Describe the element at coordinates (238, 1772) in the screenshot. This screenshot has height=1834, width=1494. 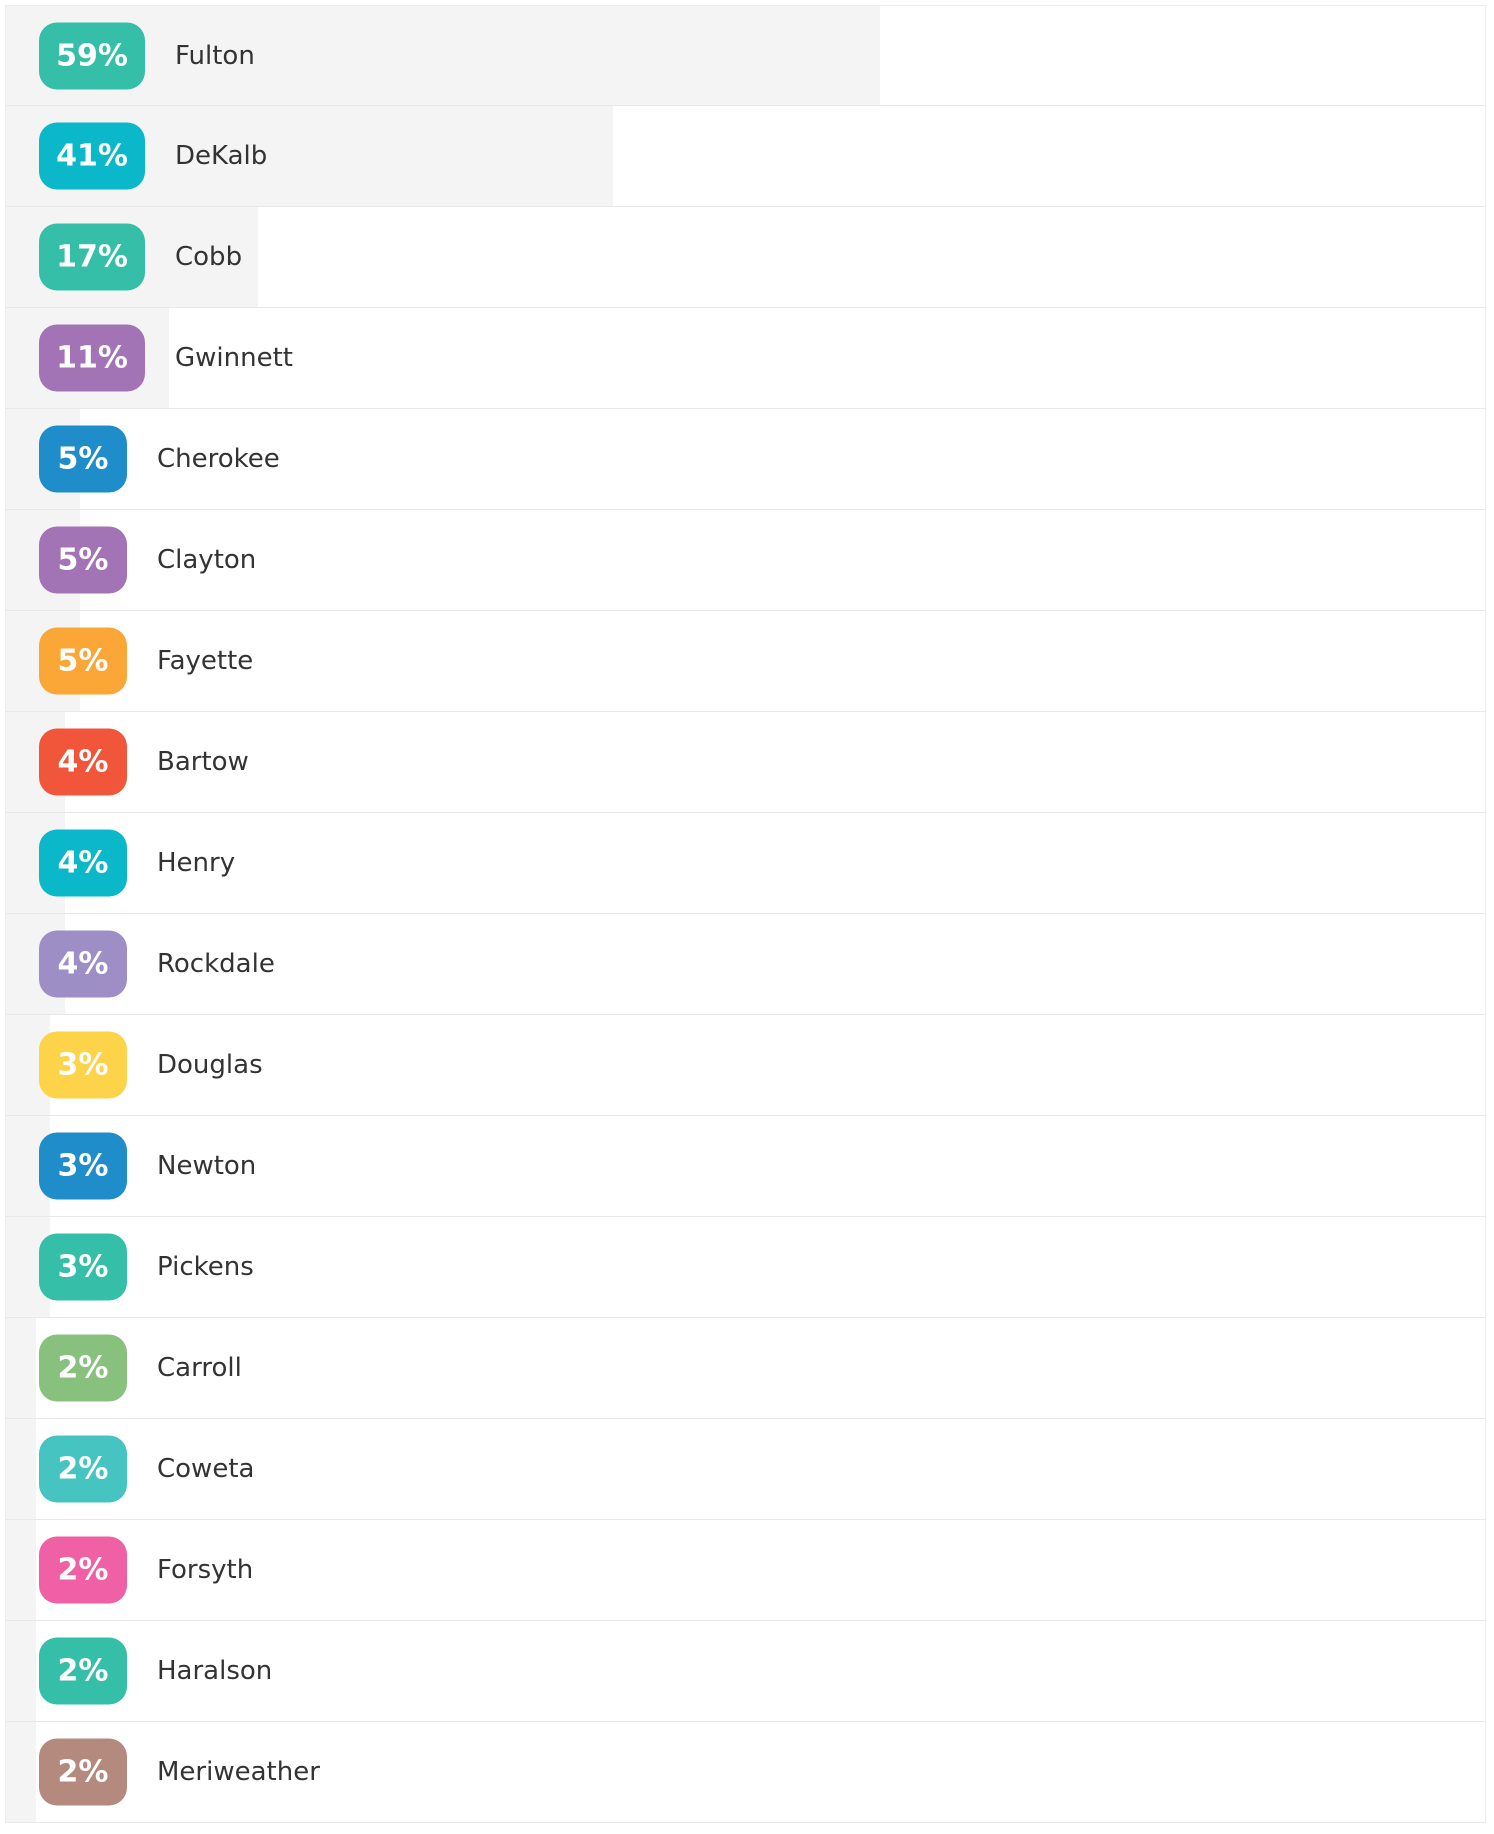
I see `county-name: Meriweather` at that location.